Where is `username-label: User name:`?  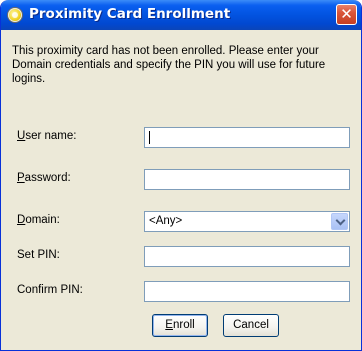 username-label: User name: is located at coordinates (46, 136).